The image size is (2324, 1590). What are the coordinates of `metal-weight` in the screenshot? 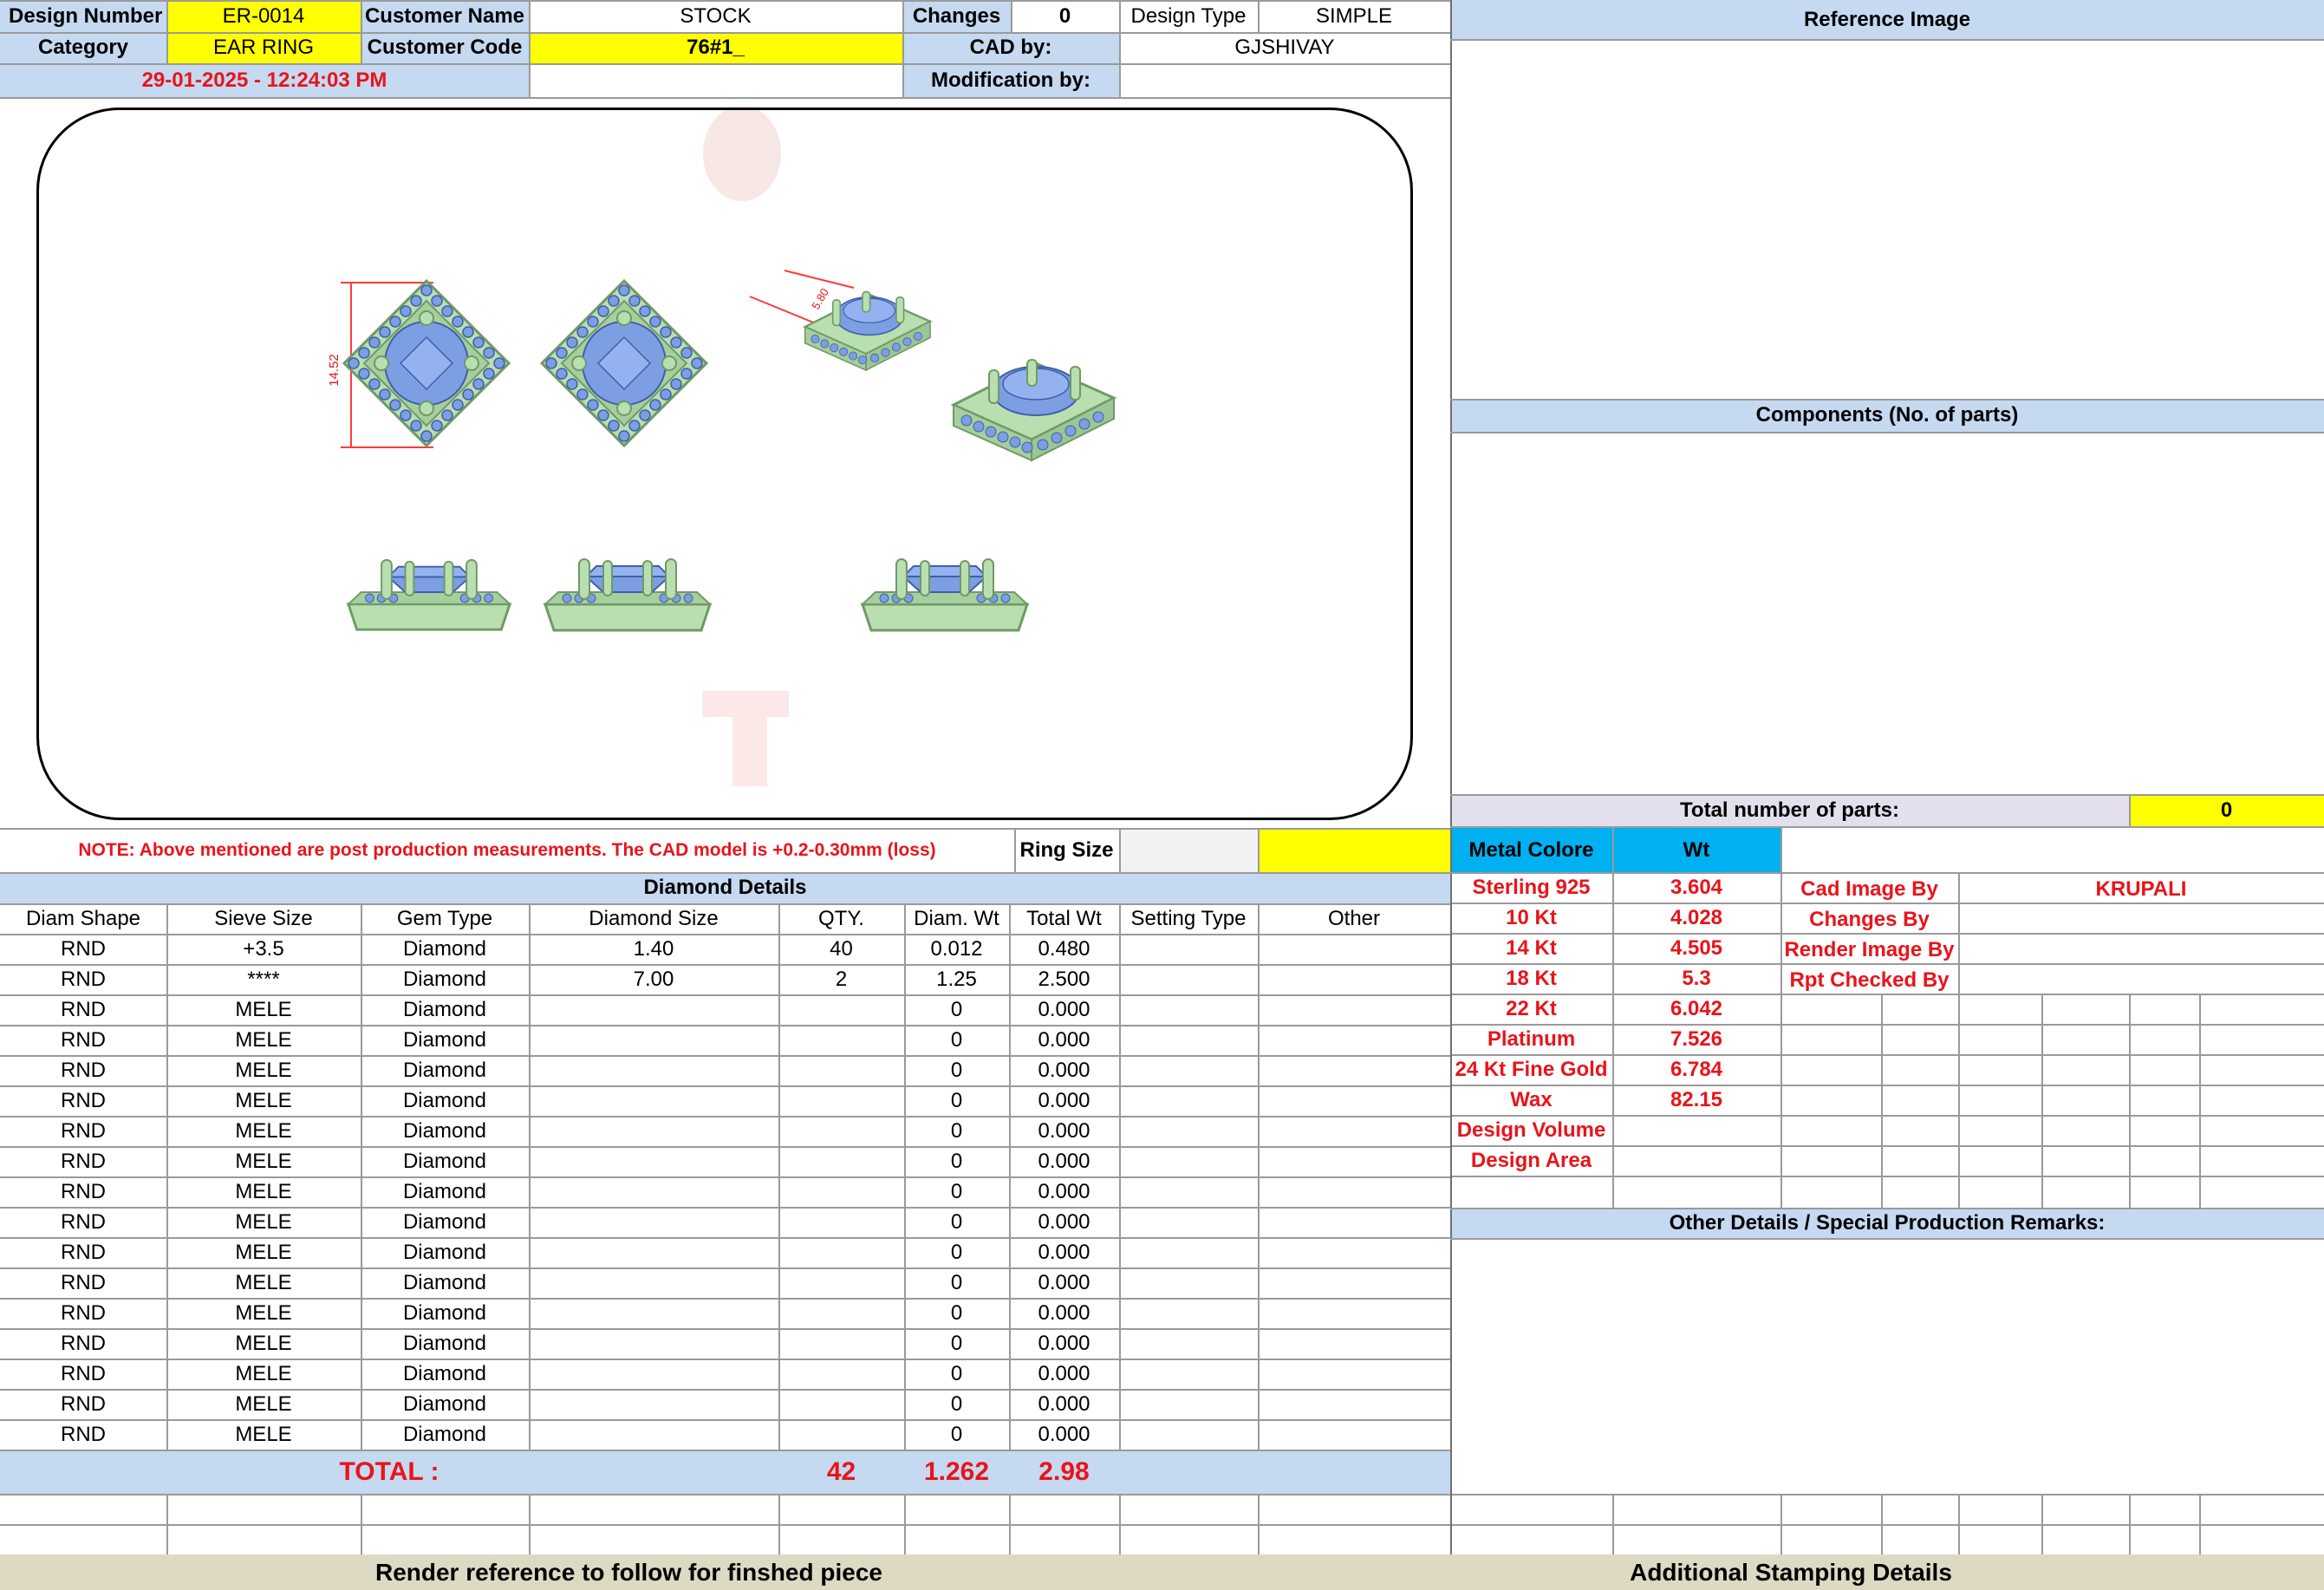 It's located at (1696, 1130).